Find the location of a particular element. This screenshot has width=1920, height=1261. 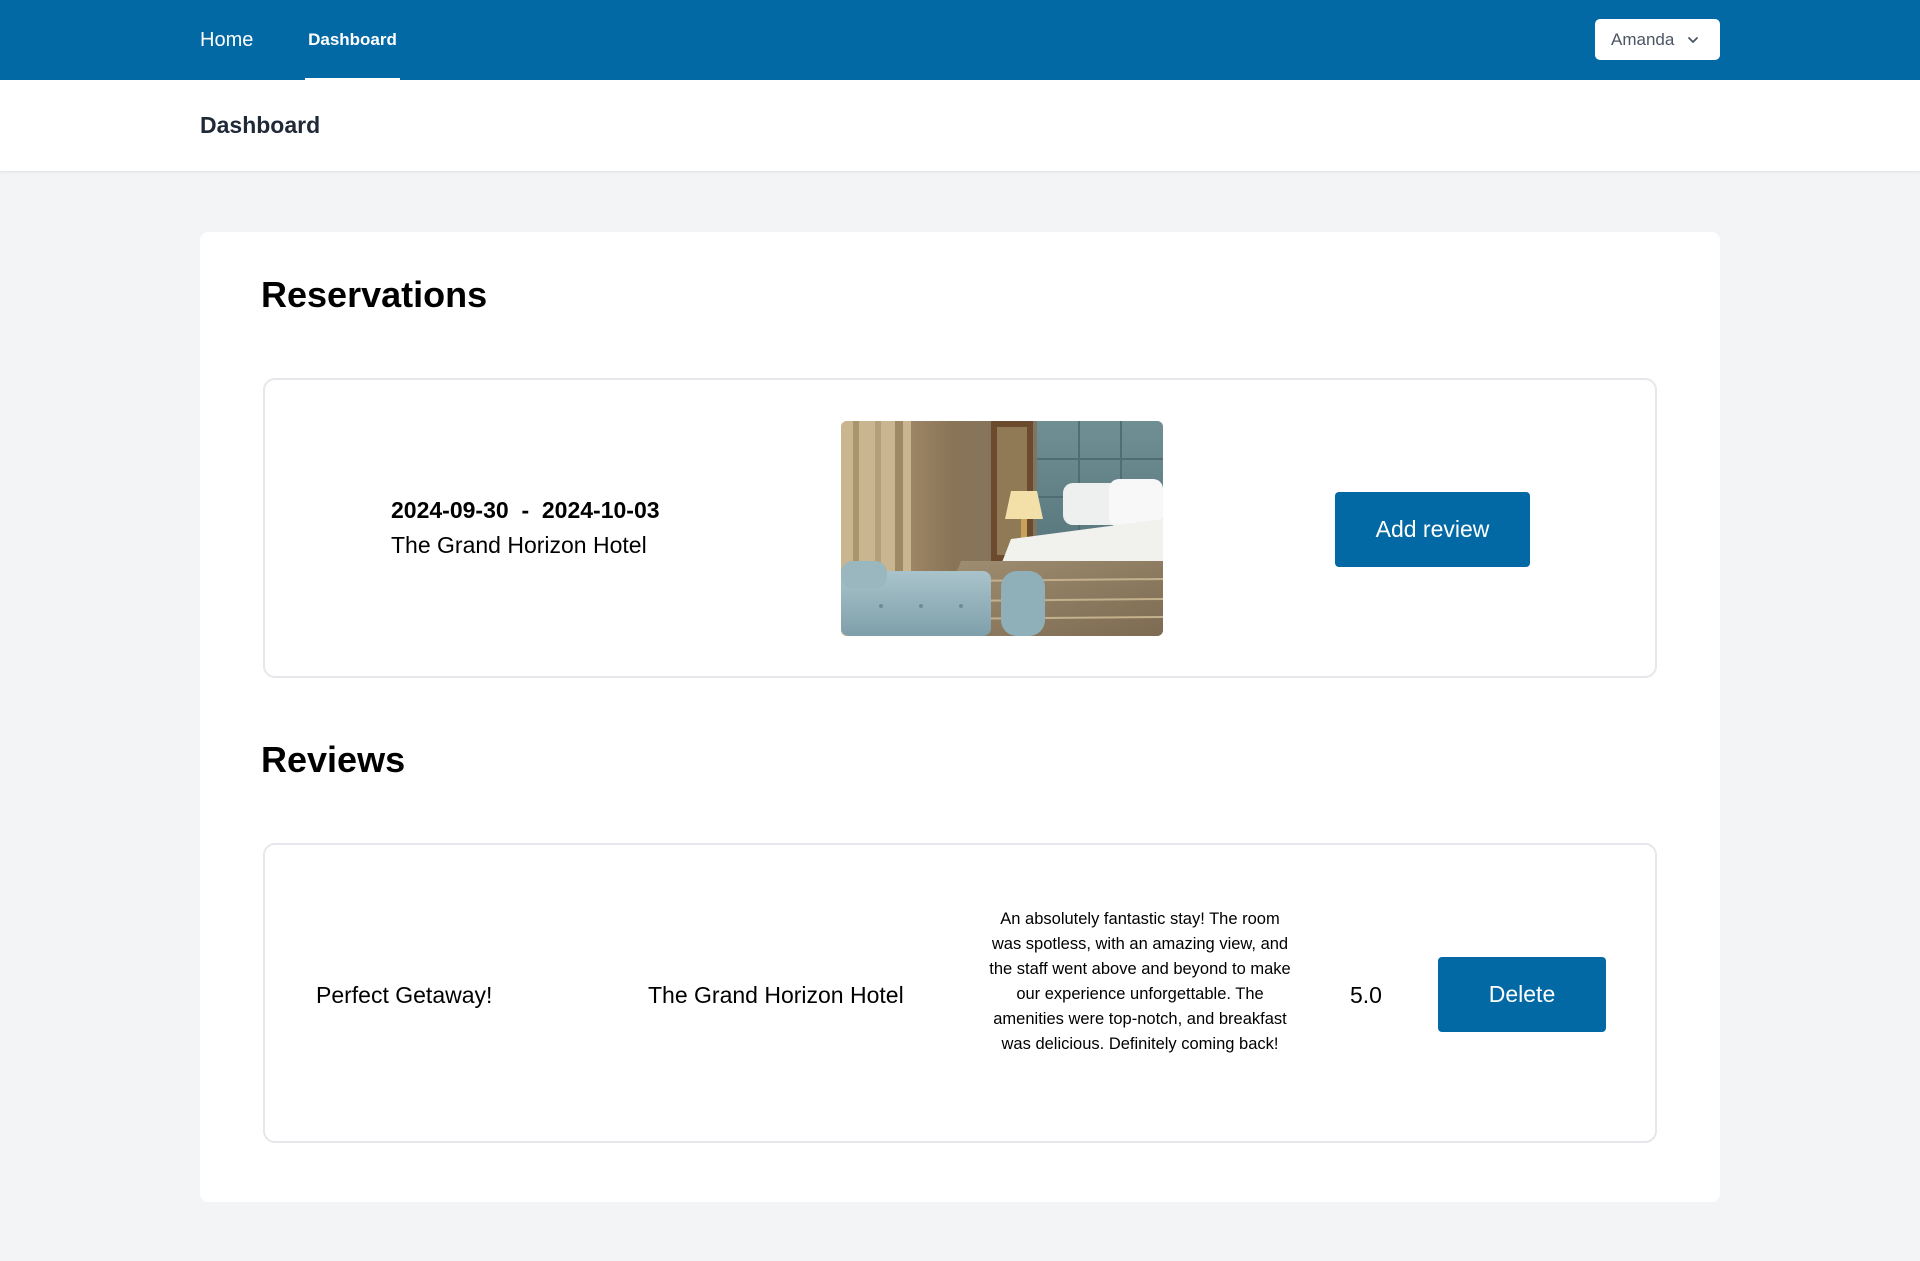

page-title: Dashboard is located at coordinates (260, 125).